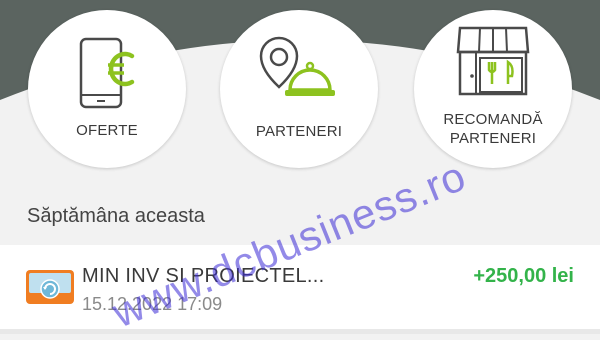 Image resolution: width=600 pixels, height=340 pixels. I want to click on shortcut-recomanda-parteneri: RECOMANDĂ PARTENERI, so click(493, 89).